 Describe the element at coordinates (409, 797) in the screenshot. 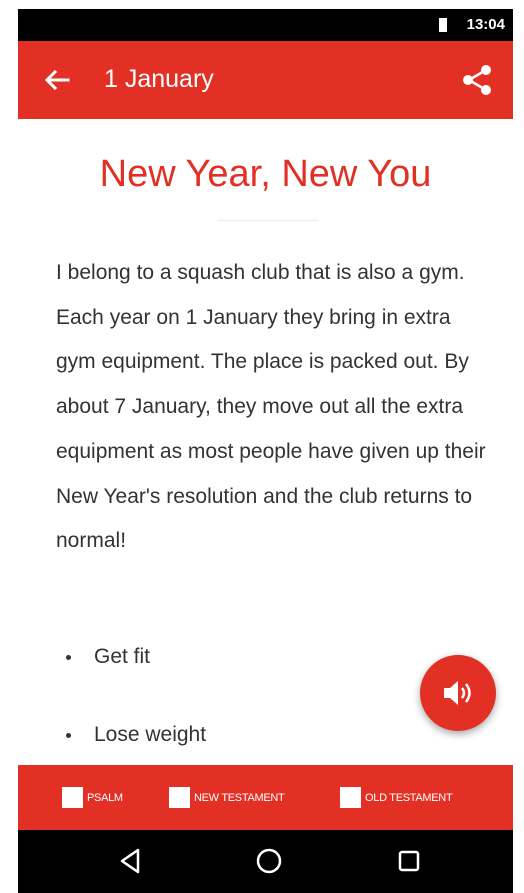

I see `checkbox-label: OLD TESTAMENT` at that location.